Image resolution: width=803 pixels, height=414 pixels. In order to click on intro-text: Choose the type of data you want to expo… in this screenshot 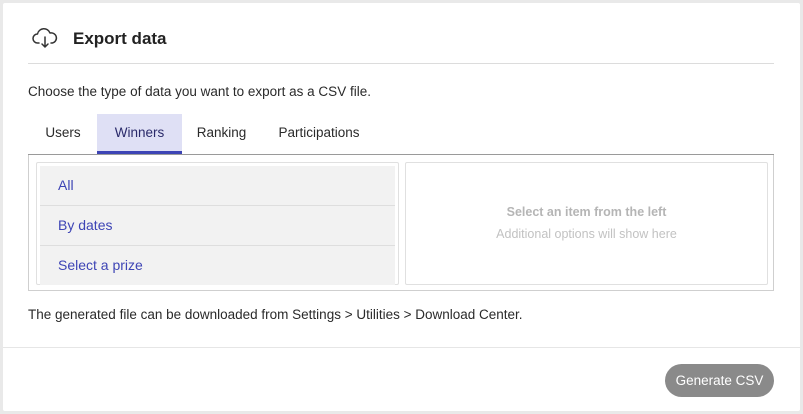, I will do `click(199, 91)`.